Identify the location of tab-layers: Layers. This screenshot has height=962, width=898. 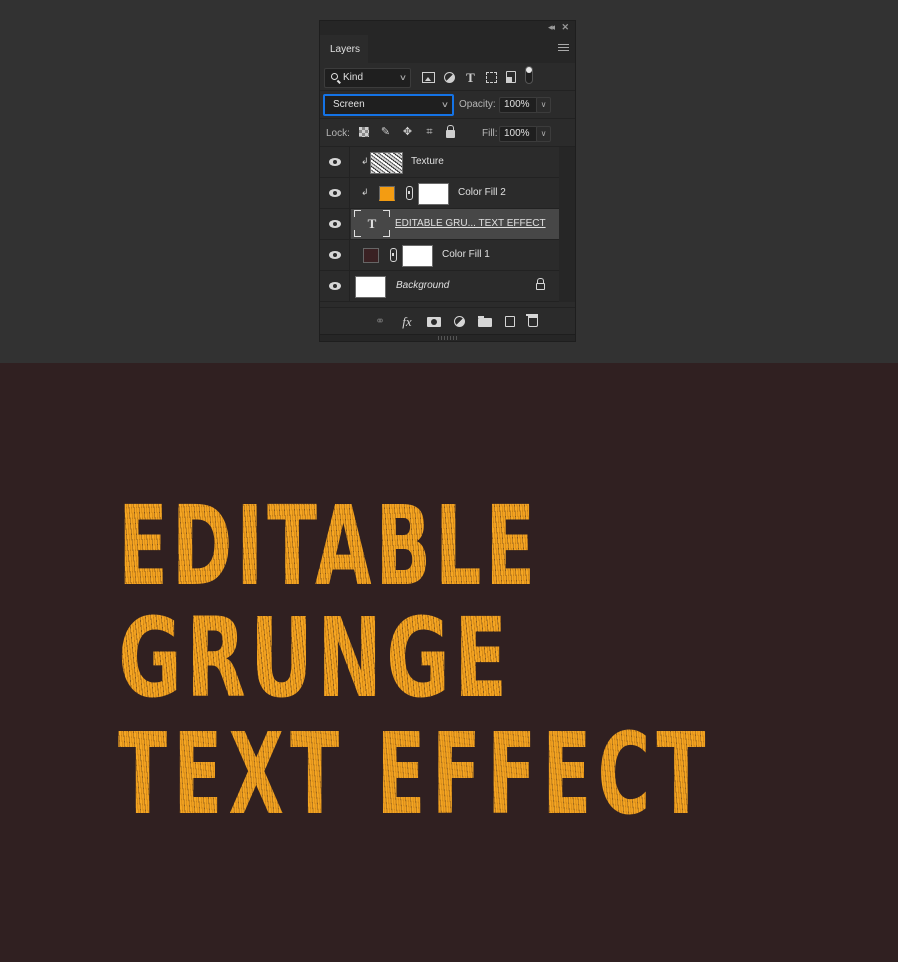
(344, 49).